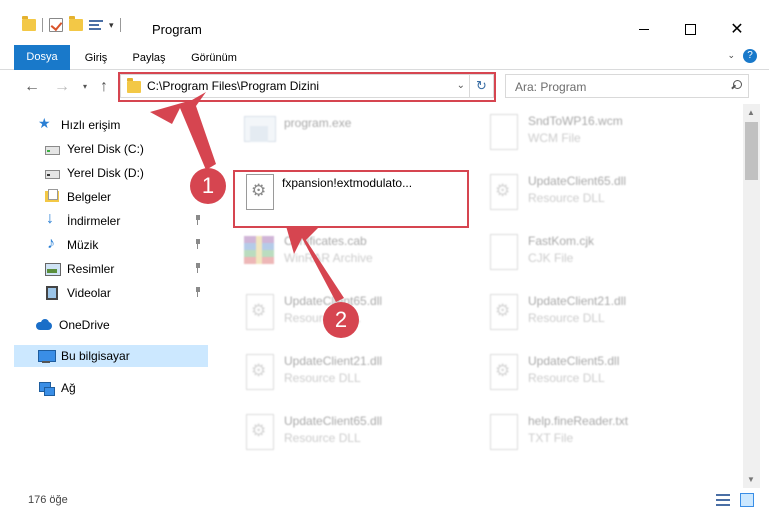 This screenshot has width=769, height=520. What do you see at coordinates (104, 87) in the screenshot?
I see `up-icon: ↑` at bounding box center [104, 87].